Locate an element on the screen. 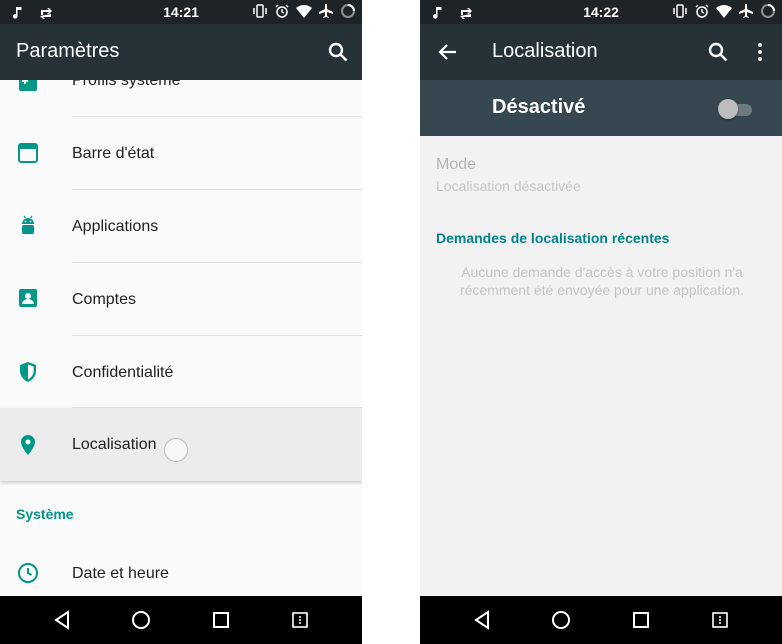 The image size is (782, 644). settings-item-label: Barre d'état is located at coordinates (113, 153).